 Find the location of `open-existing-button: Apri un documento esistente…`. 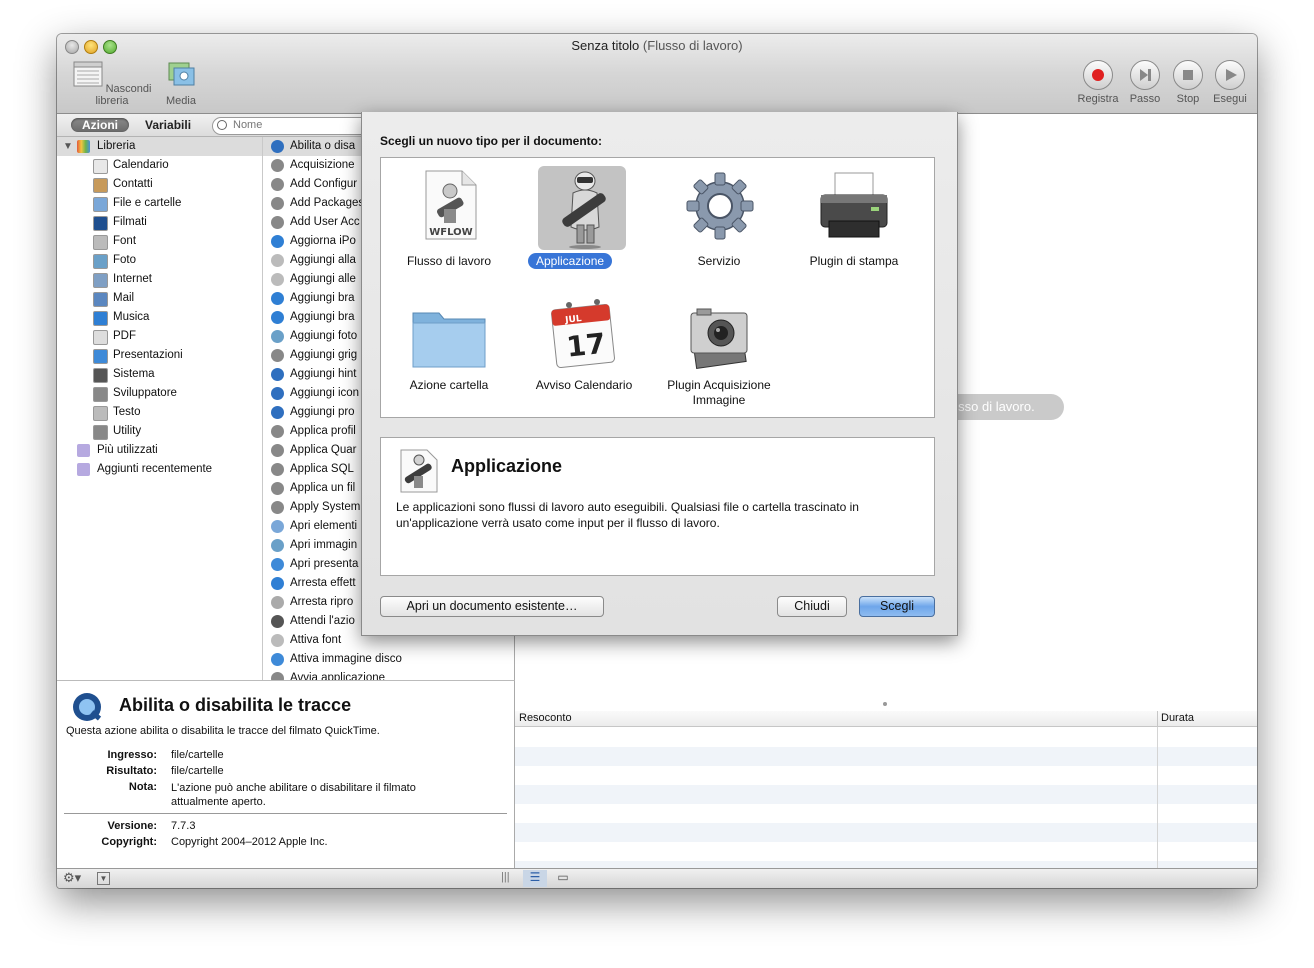

open-existing-button: Apri un documento esistente… is located at coordinates (492, 606).